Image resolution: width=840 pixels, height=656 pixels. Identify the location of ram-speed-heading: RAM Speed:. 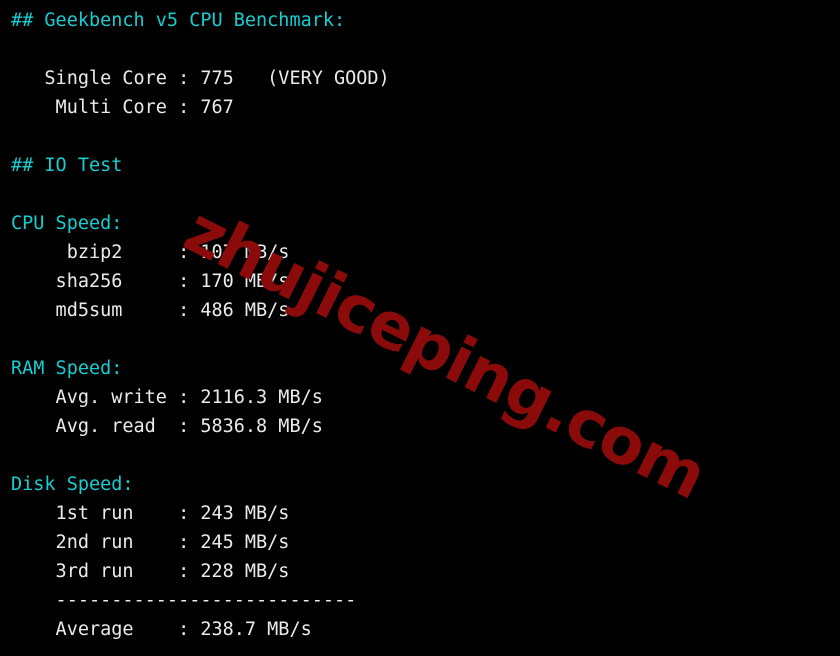
(67, 368).